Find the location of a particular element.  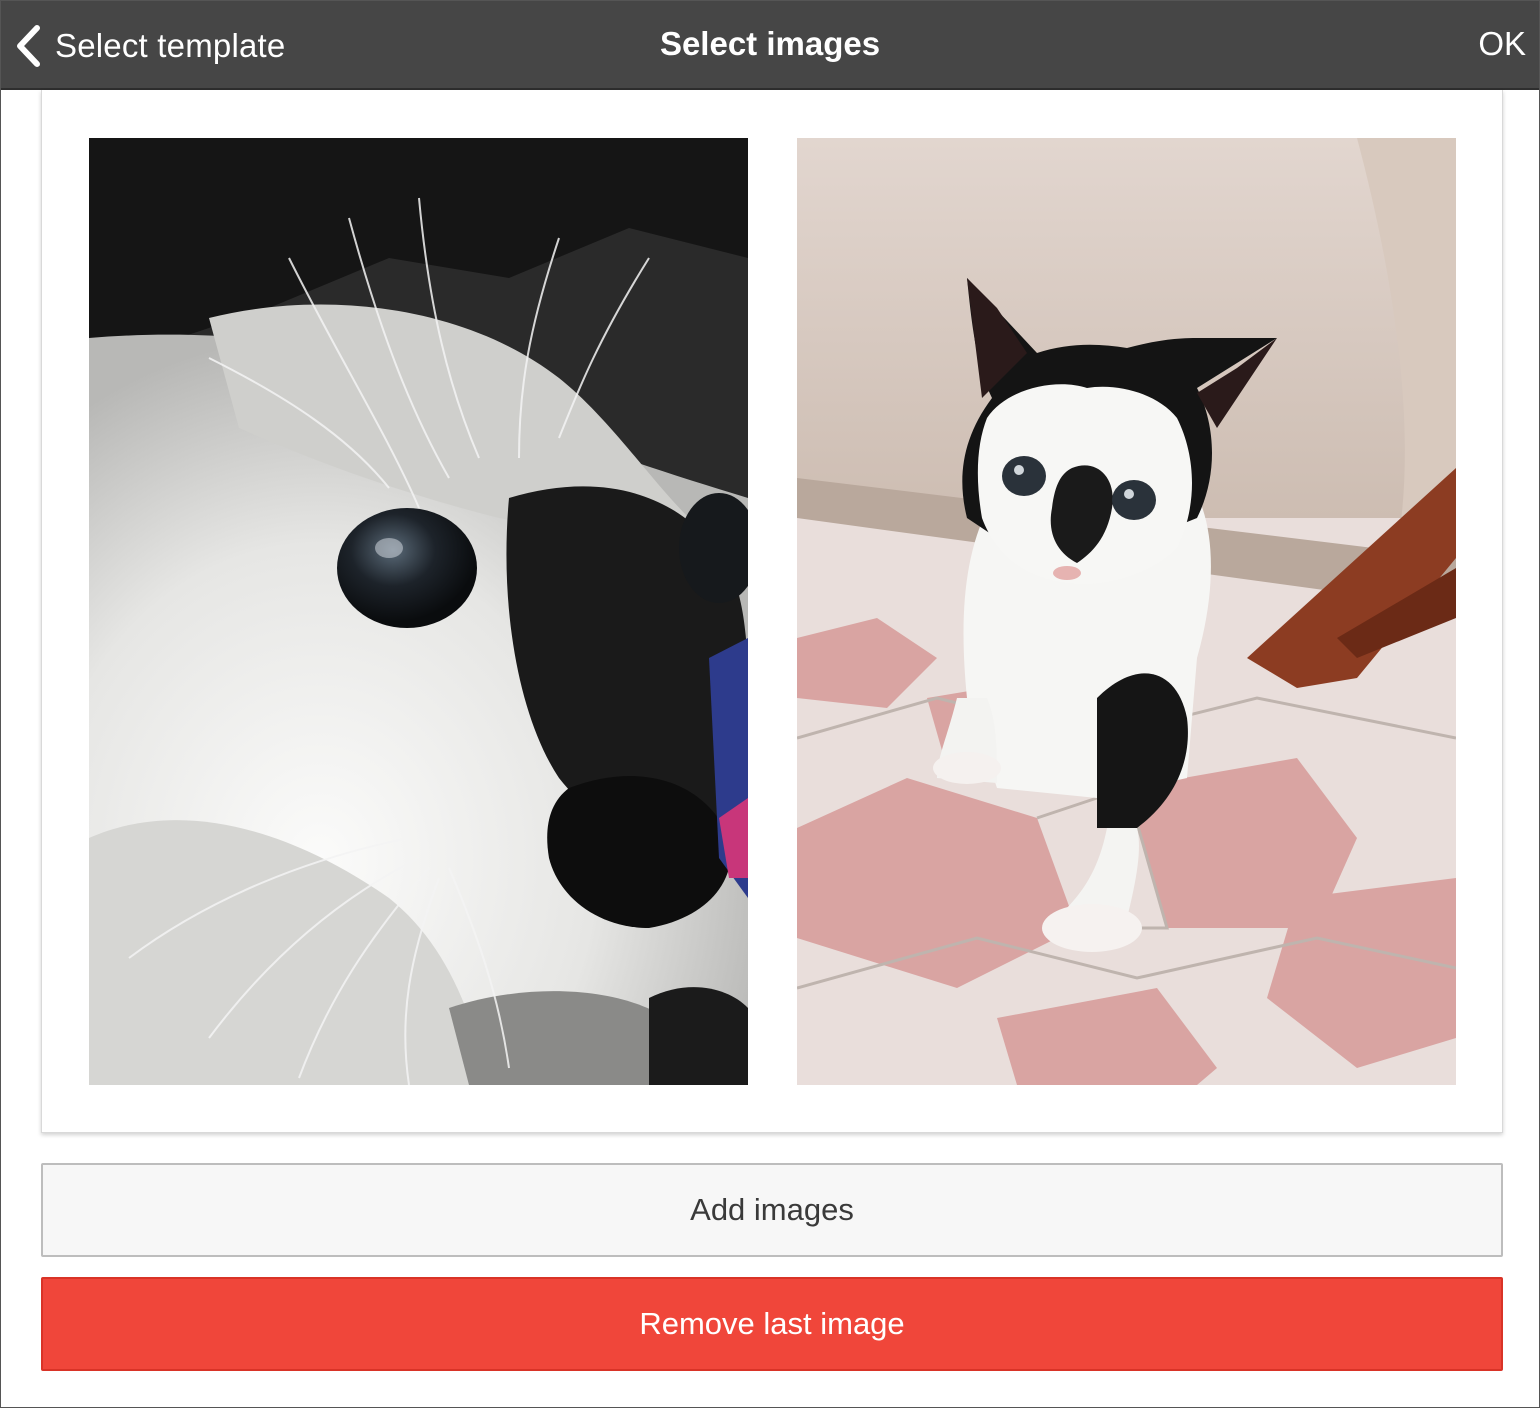

back-button: Select template is located at coordinates (149, 46).